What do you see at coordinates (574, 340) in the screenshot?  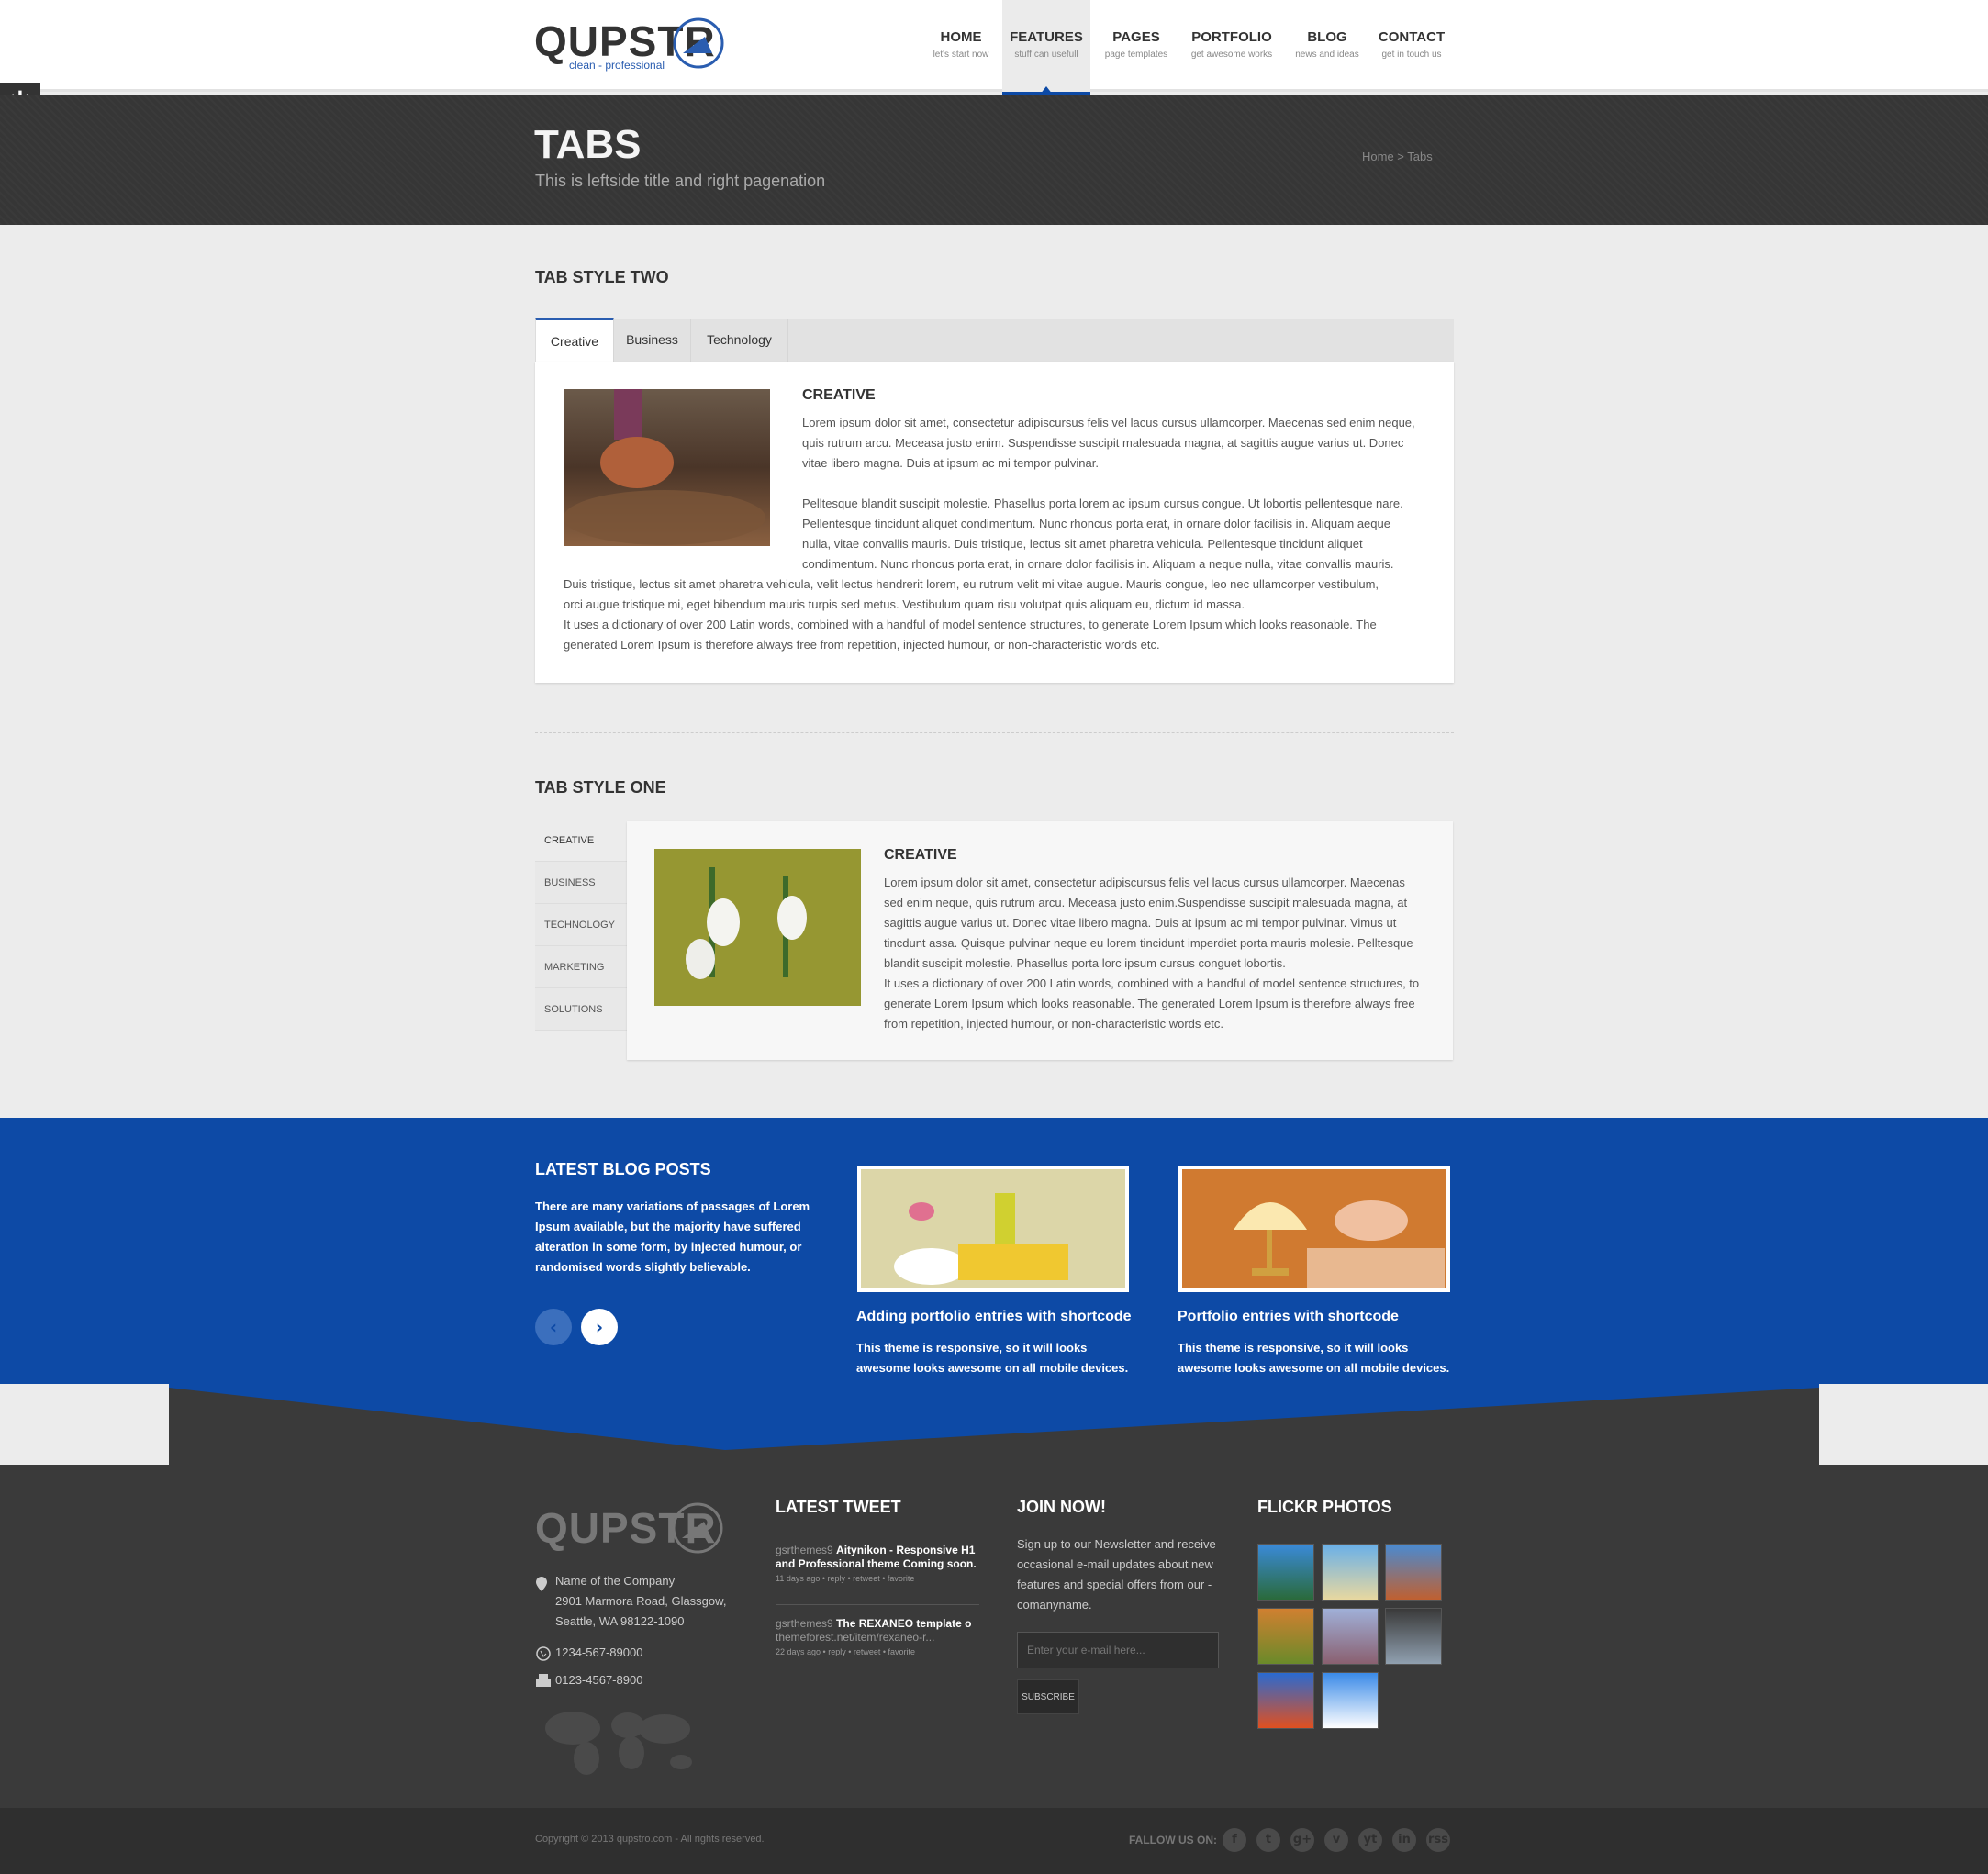 I see `tab-creative: Creative` at bounding box center [574, 340].